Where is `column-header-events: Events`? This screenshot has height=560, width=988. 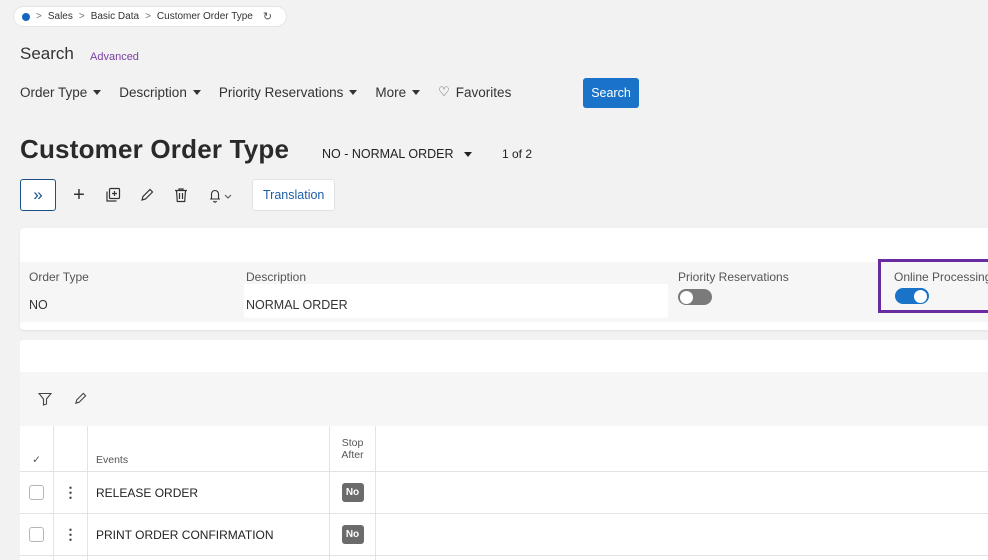 column-header-events: Events is located at coordinates (209, 448).